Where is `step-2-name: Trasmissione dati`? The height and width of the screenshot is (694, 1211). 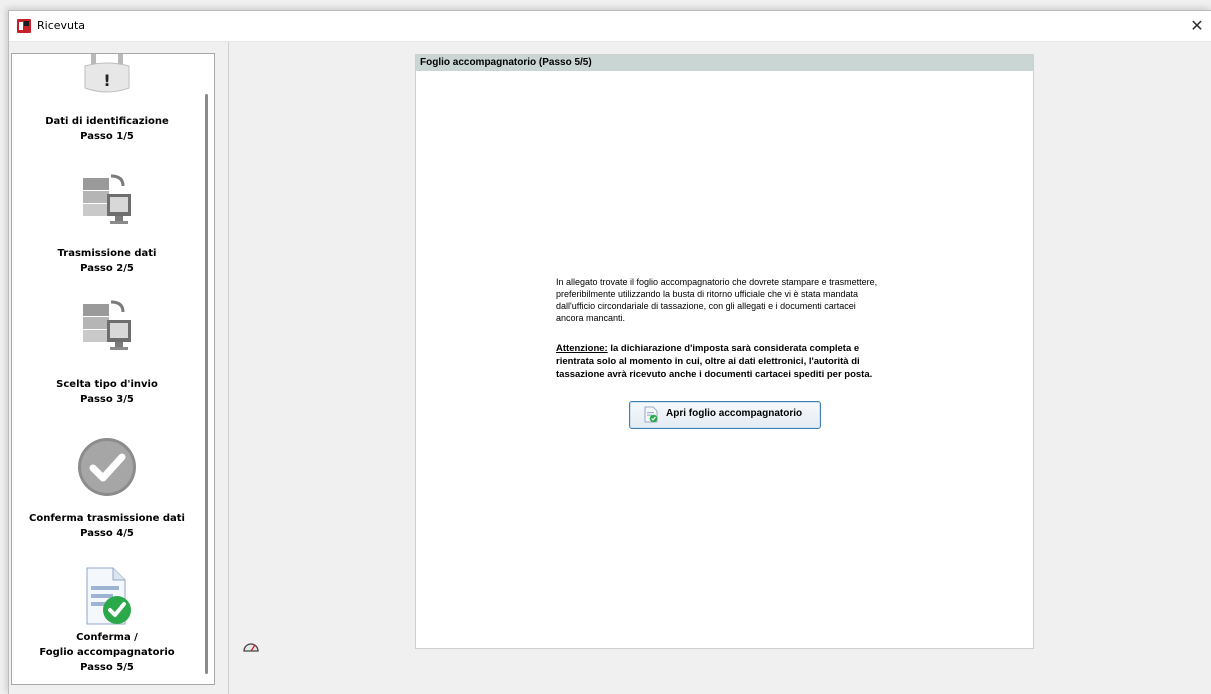 step-2-name: Trasmissione dati is located at coordinates (107, 253).